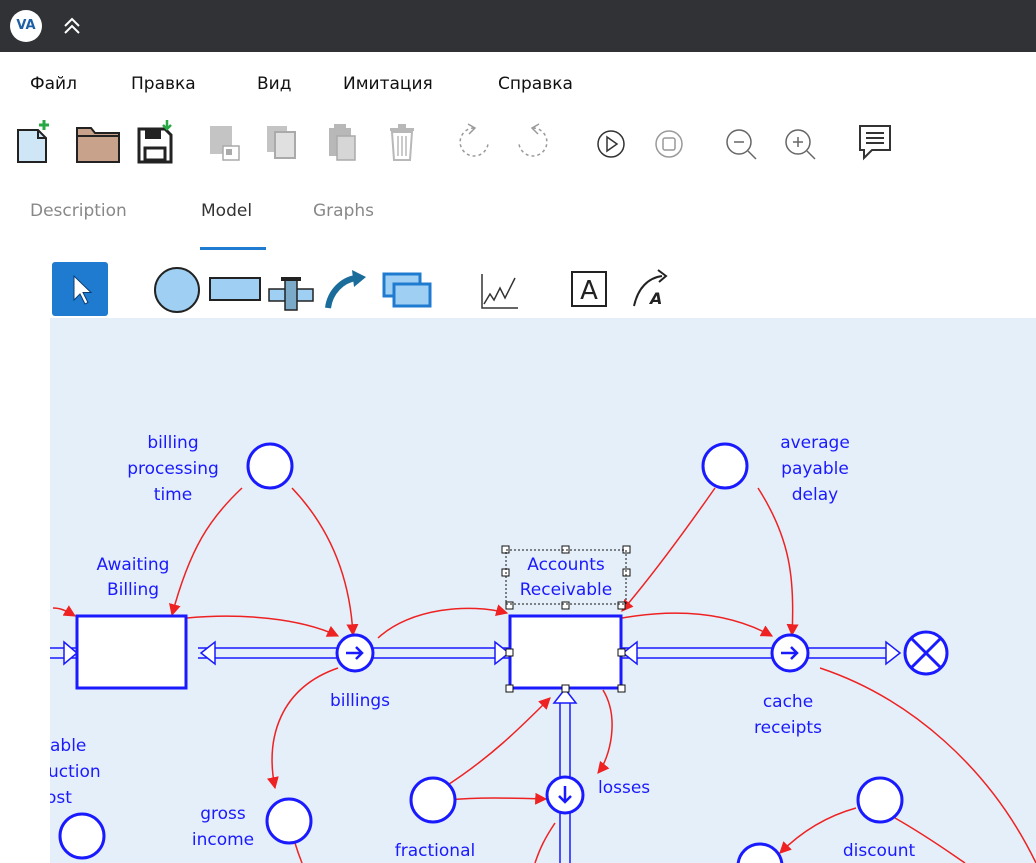  I want to click on label-line: average, so click(815, 443).